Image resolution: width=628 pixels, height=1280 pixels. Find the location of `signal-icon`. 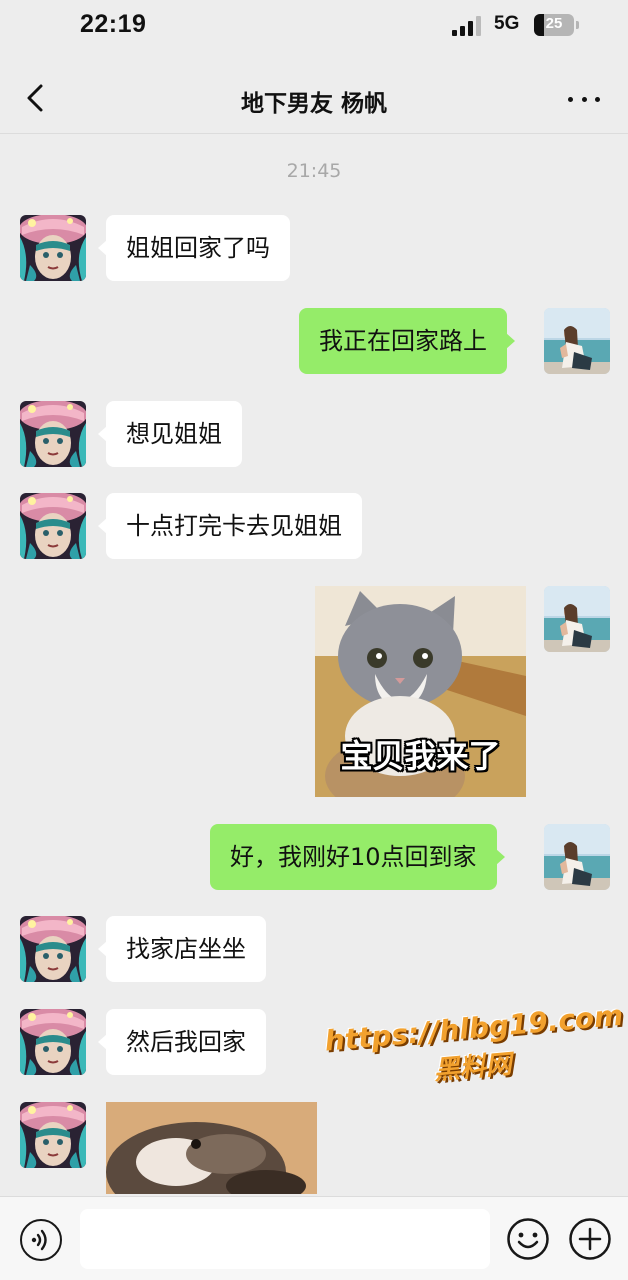

signal-icon is located at coordinates (467, 26).